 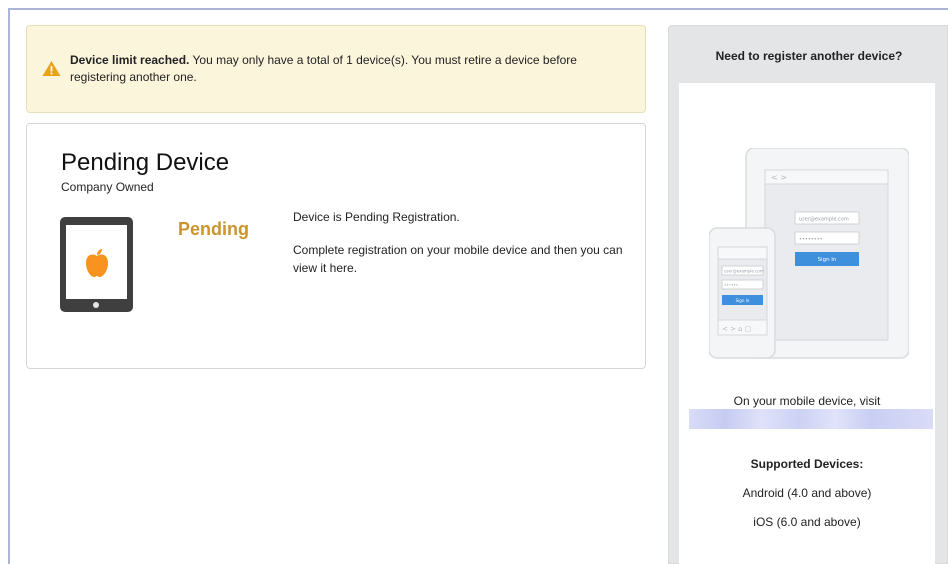 I want to click on apple-icon, so click(x=97, y=263).